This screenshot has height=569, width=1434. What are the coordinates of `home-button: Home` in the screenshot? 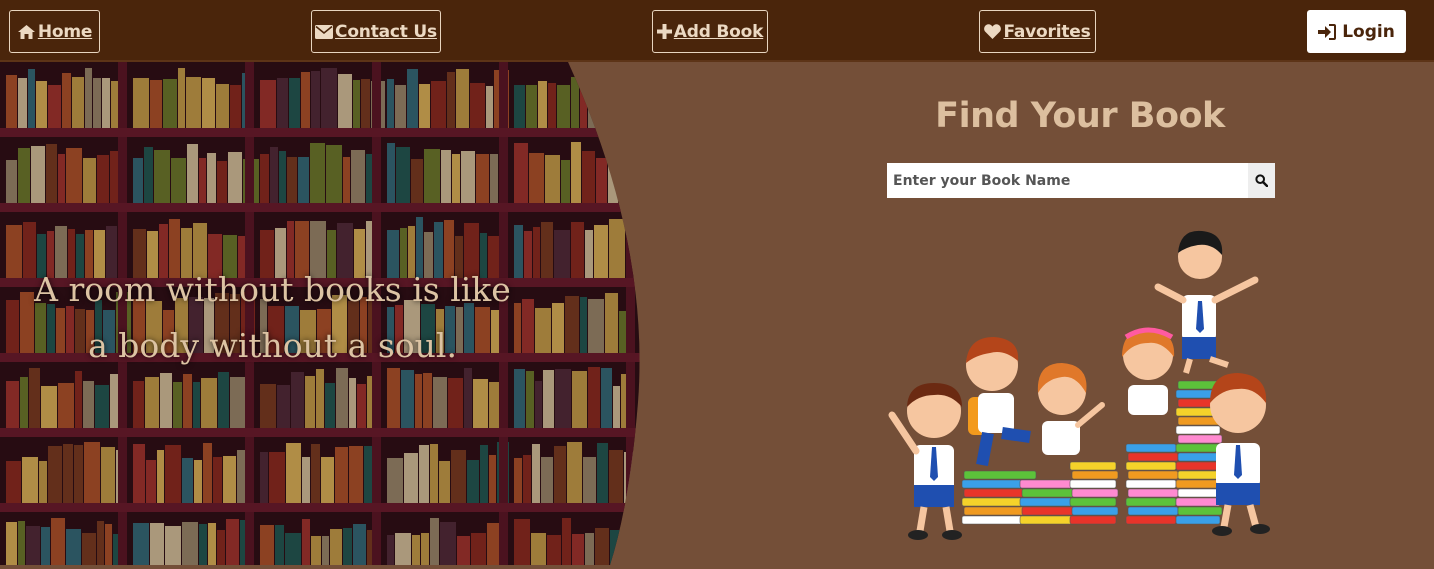 It's located at (54, 31).